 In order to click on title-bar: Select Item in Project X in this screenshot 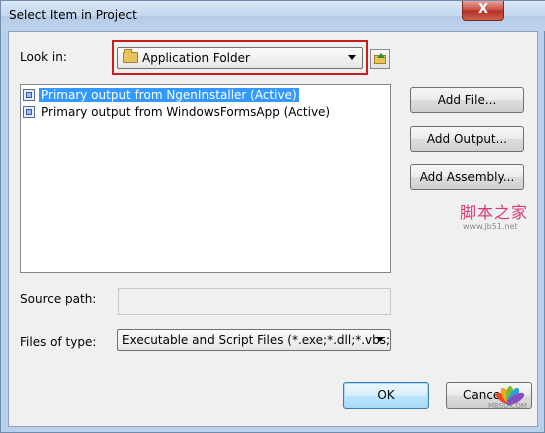, I will do `click(273, 16)`.